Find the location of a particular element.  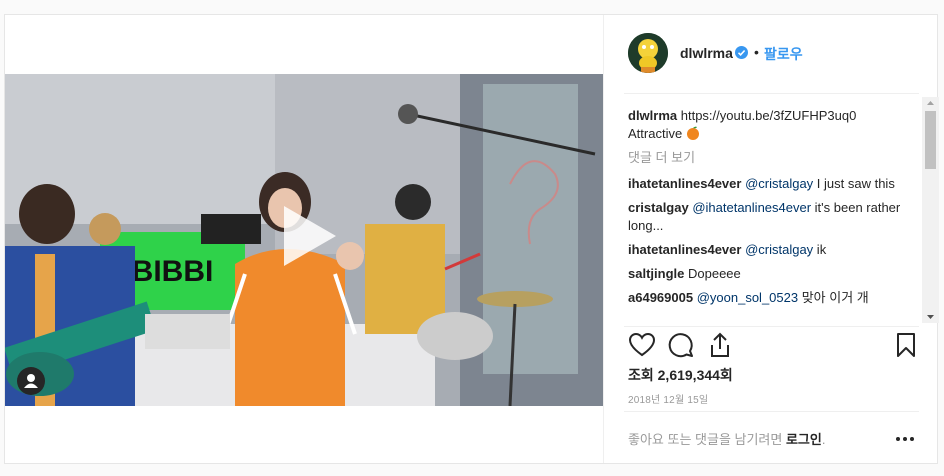

comment-text: I just saw this is located at coordinates (854, 183).